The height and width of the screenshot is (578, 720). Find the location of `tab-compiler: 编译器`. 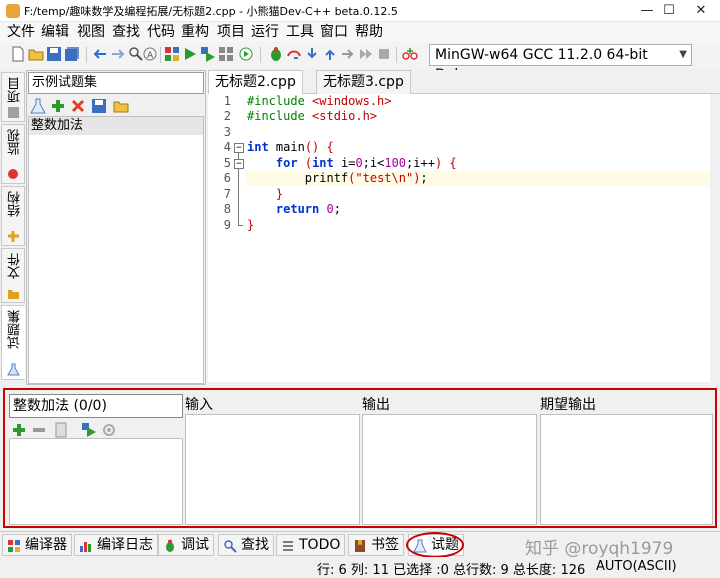

tab-compiler: 编译器 is located at coordinates (37, 545).